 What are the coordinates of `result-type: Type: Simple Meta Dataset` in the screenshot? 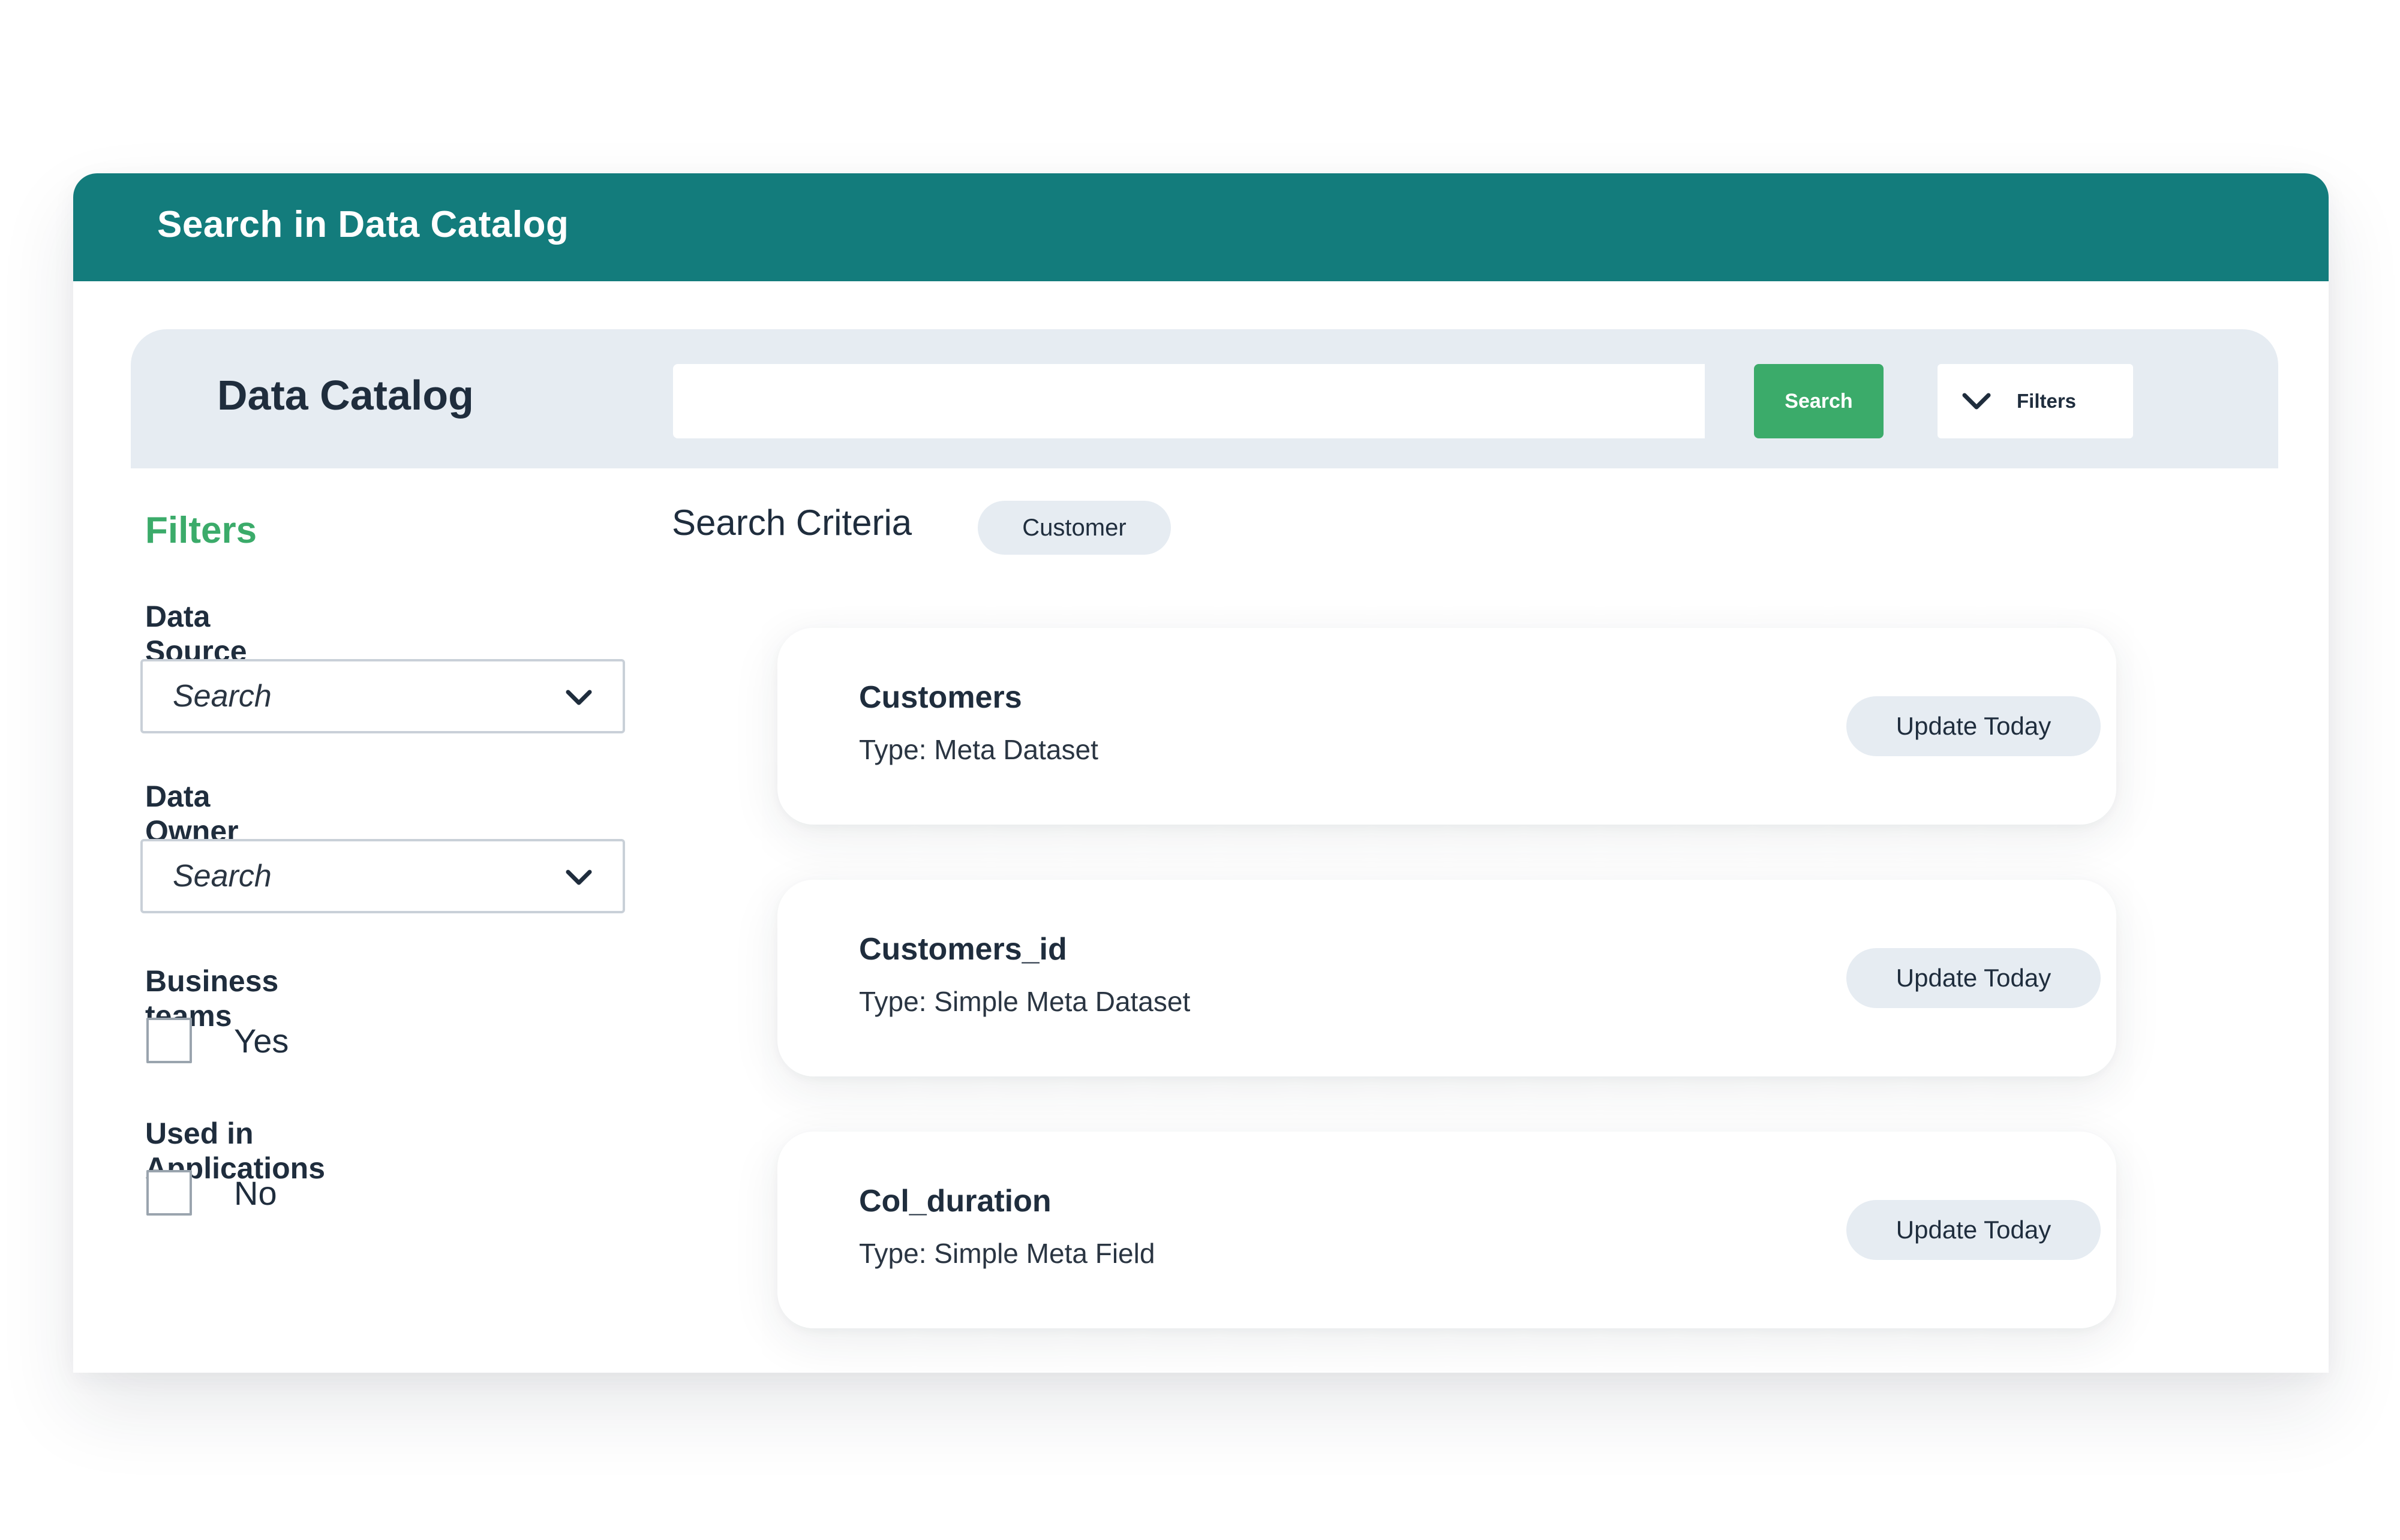 It's located at (1025, 1001).